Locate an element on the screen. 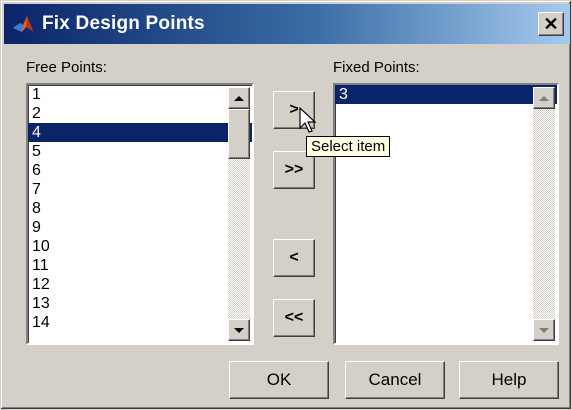 Image resolution: width=572 pixels, height=410 pixels. list-item: 1 is located at coordinates (140, 94).